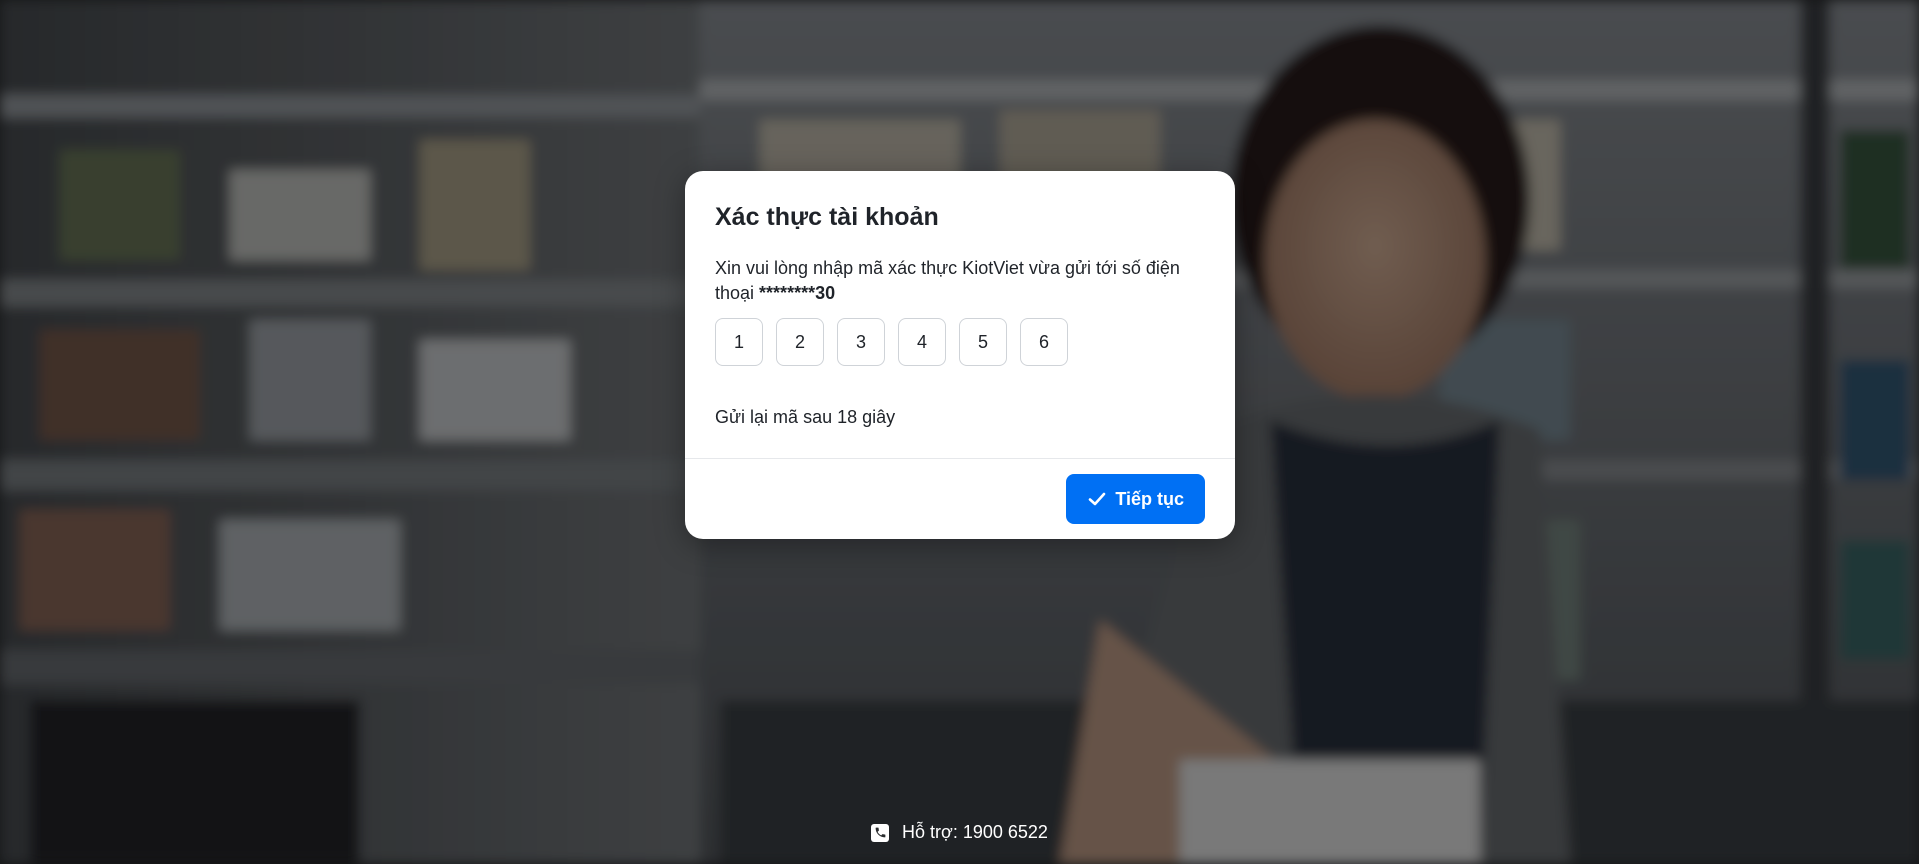  I want to click on dialog-footer: Tiếp tục, so click(960, 499).